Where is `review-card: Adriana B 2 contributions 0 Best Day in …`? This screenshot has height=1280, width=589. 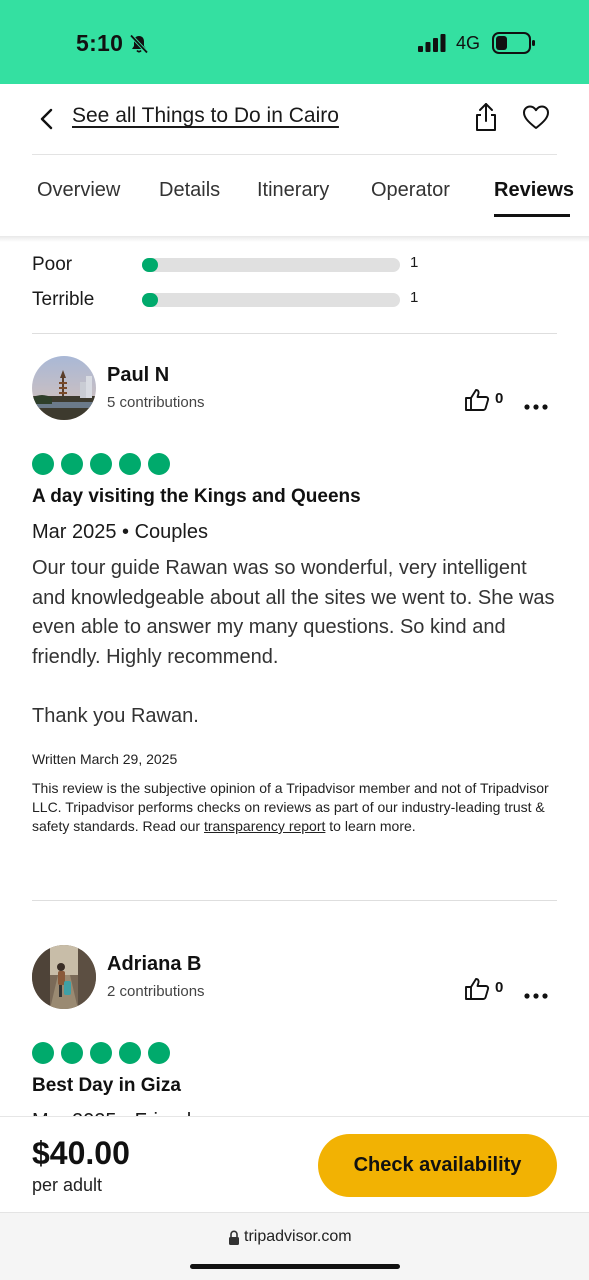
review-card: Adriana B 2 contributions 0 Best Day in … is located at coordinates (294, 1032).